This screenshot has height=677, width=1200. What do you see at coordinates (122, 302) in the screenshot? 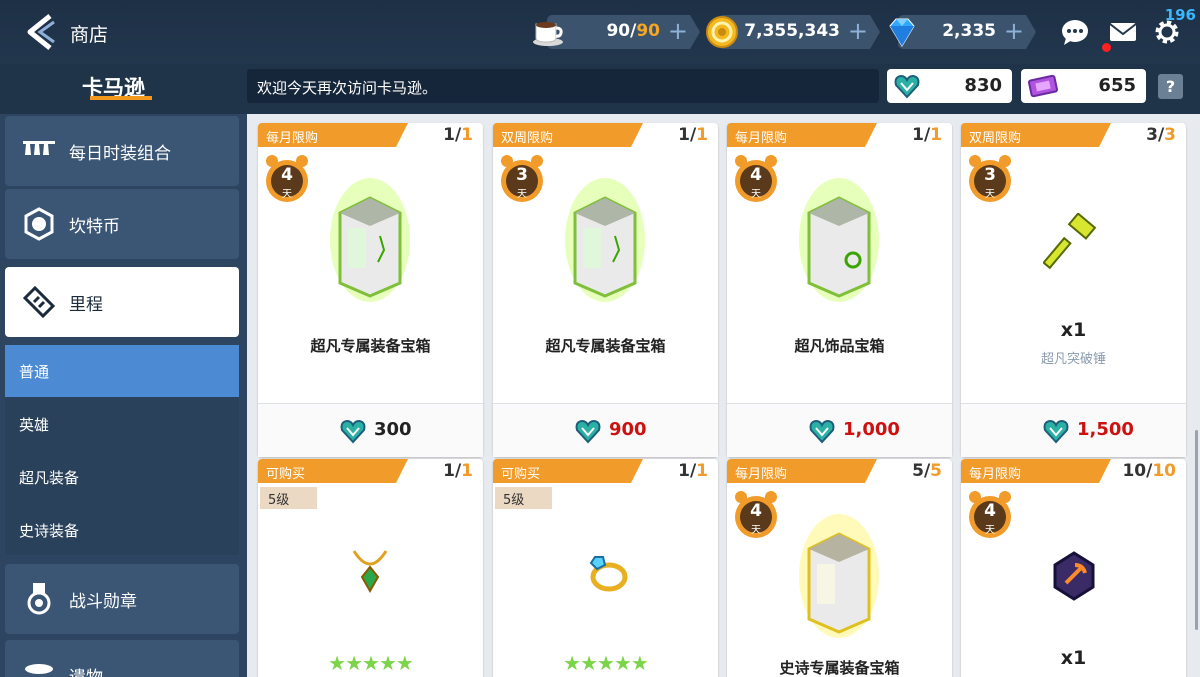
I see `sidebar-item-mileage: 里程` at bounding box center [122, 302].